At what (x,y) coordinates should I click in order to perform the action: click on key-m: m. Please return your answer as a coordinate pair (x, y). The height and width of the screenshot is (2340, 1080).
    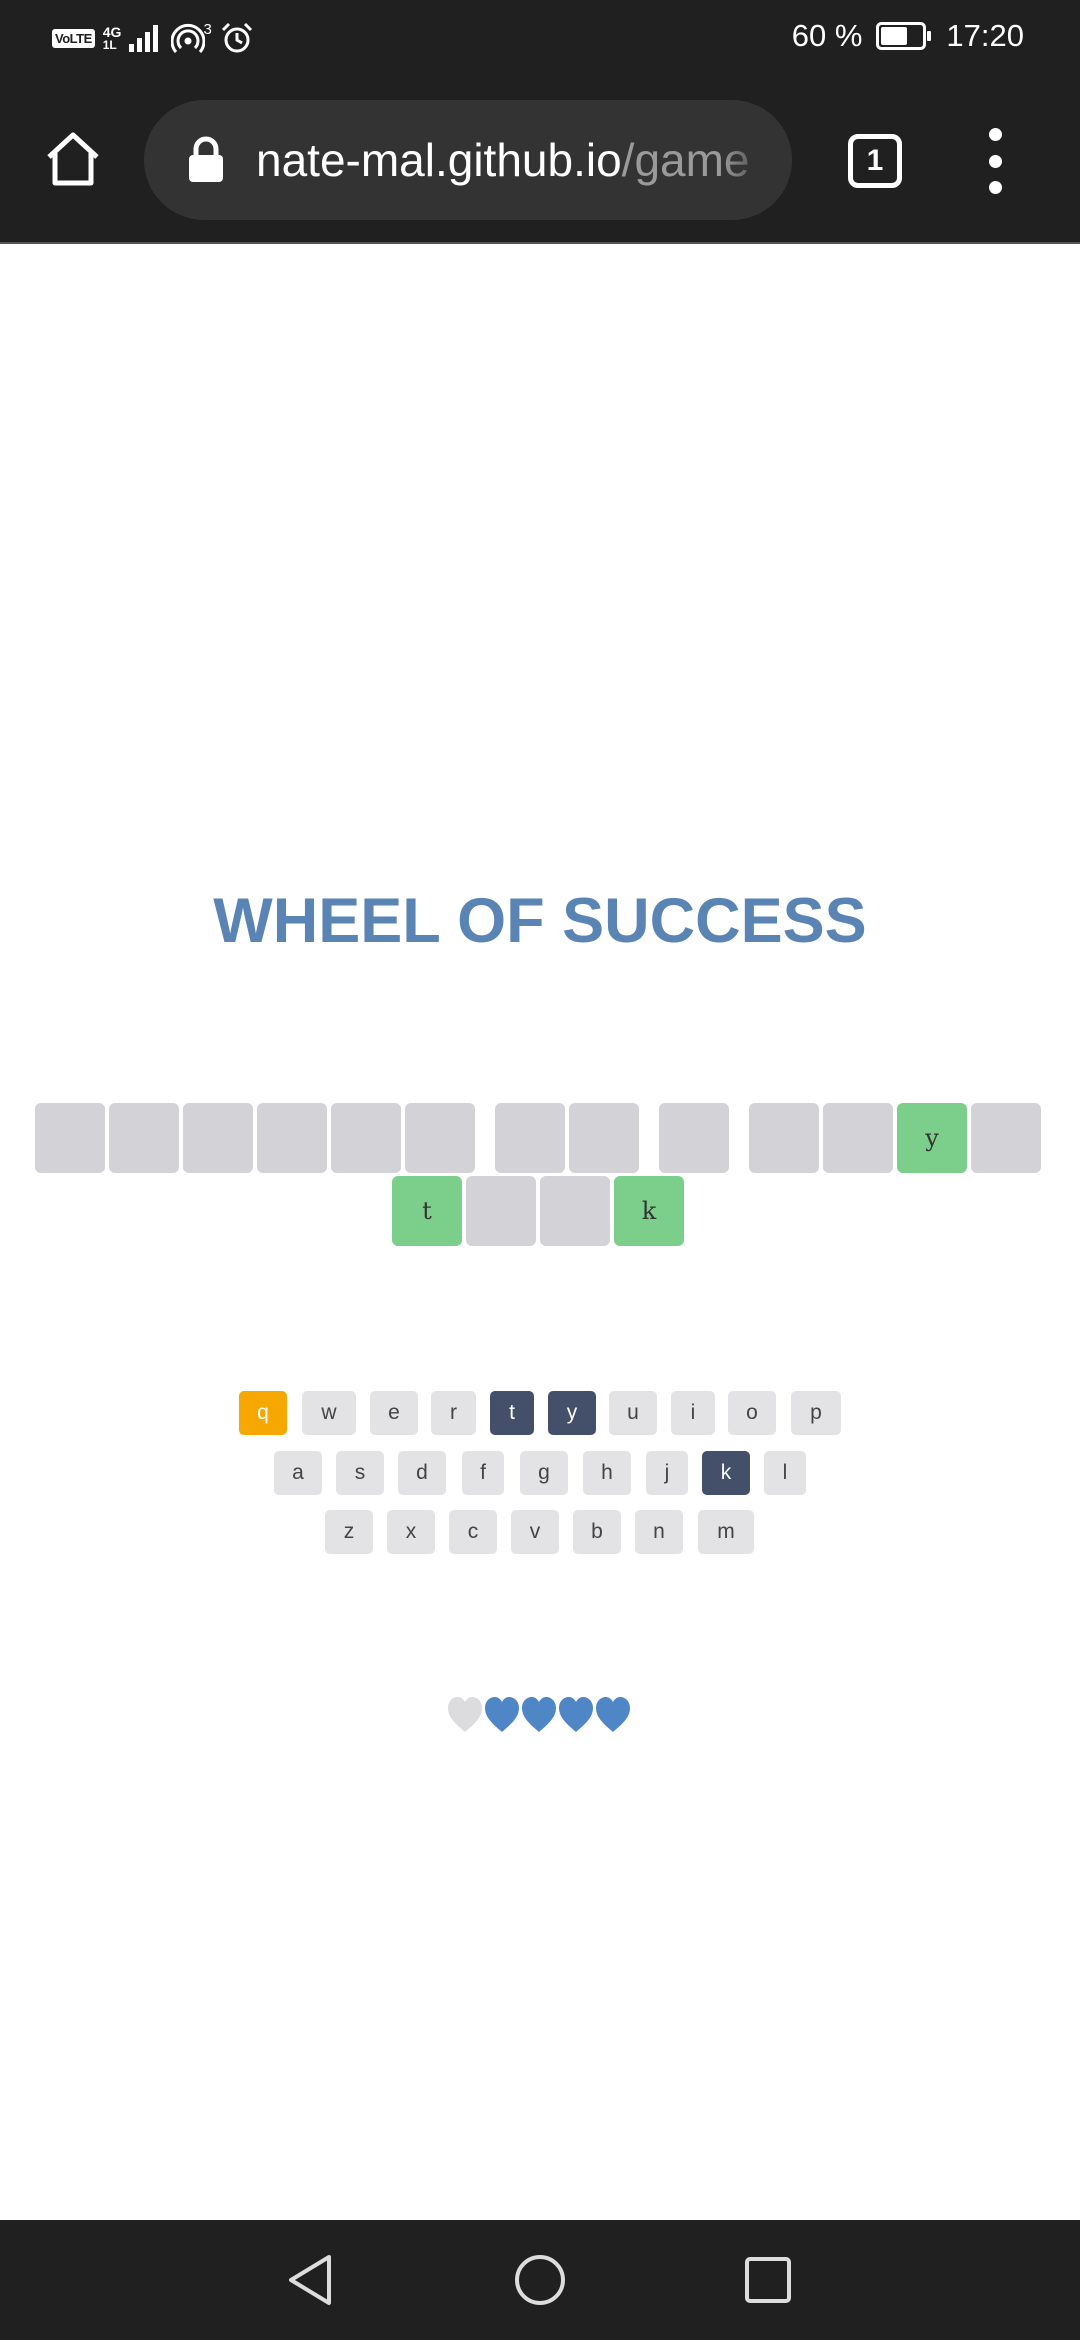
    Looking at the image, I should click on (726, 1532).